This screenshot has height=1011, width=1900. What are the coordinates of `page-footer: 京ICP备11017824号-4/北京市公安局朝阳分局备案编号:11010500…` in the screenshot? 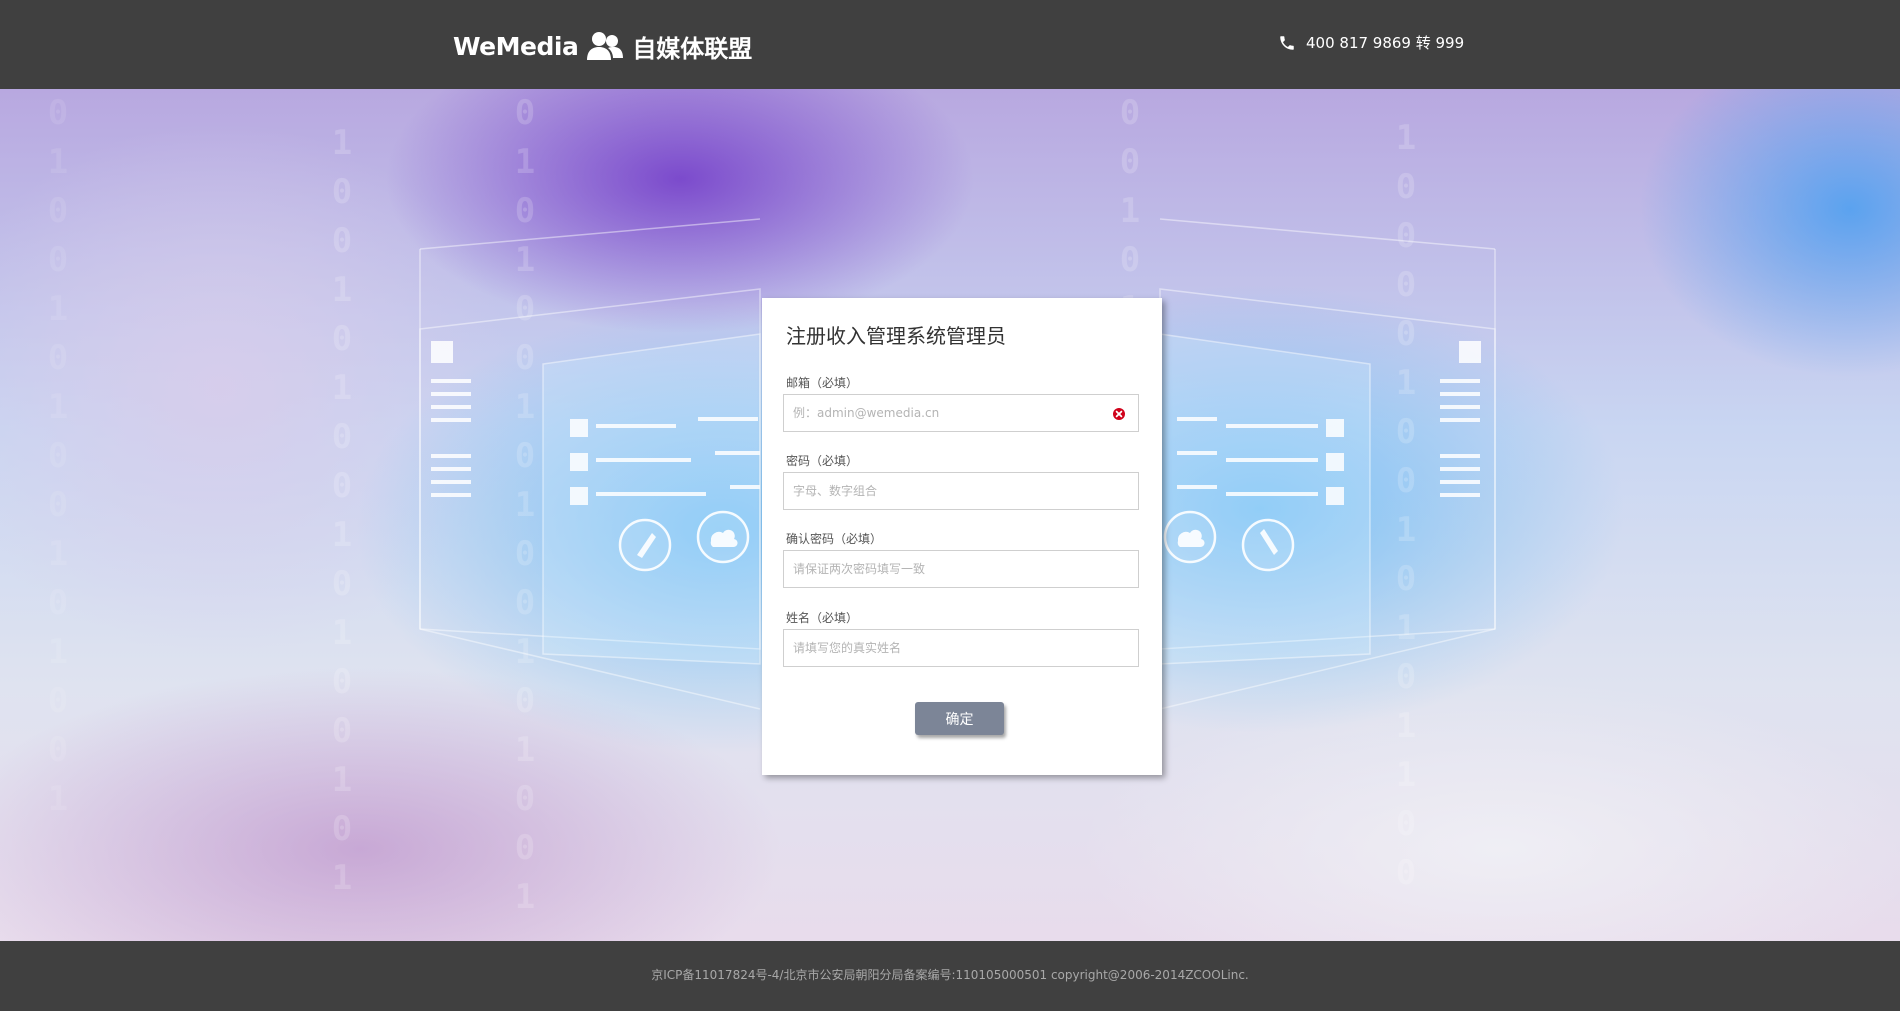 It's located at (950, 976).